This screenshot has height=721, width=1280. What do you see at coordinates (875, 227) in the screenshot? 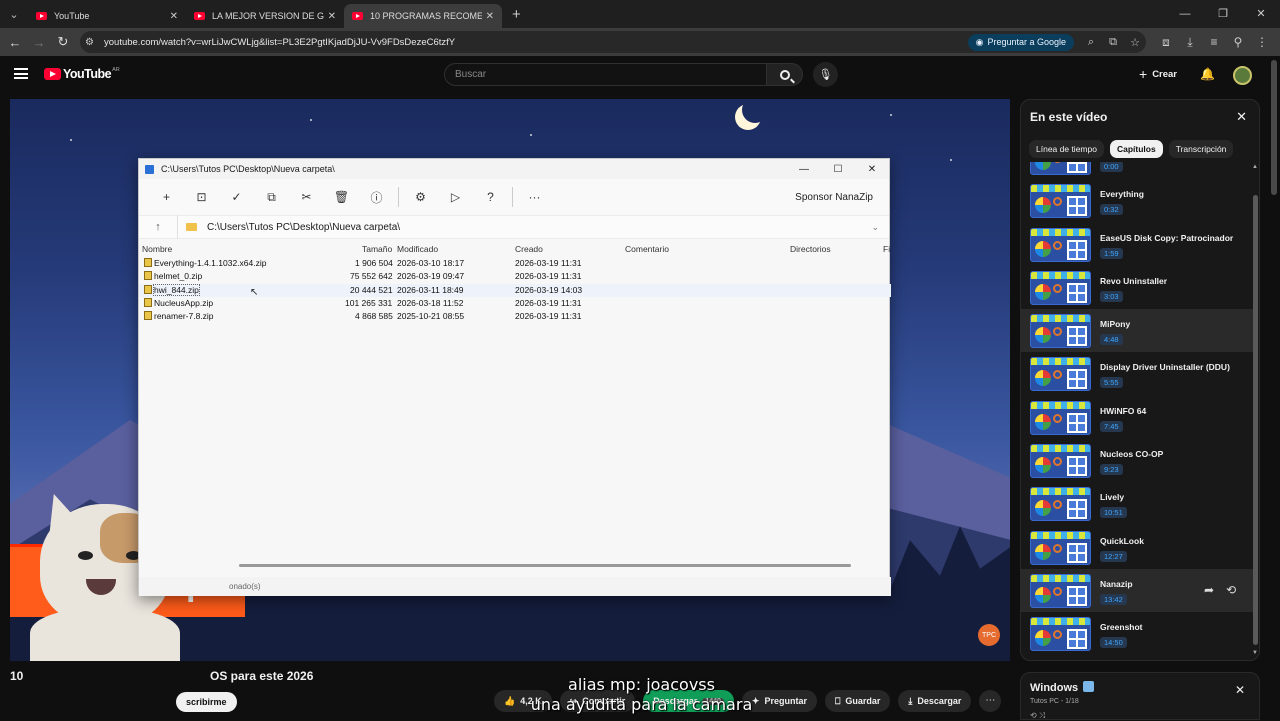
I see `chevron-down-icon: ⌄` at bounding box center [875, 227].